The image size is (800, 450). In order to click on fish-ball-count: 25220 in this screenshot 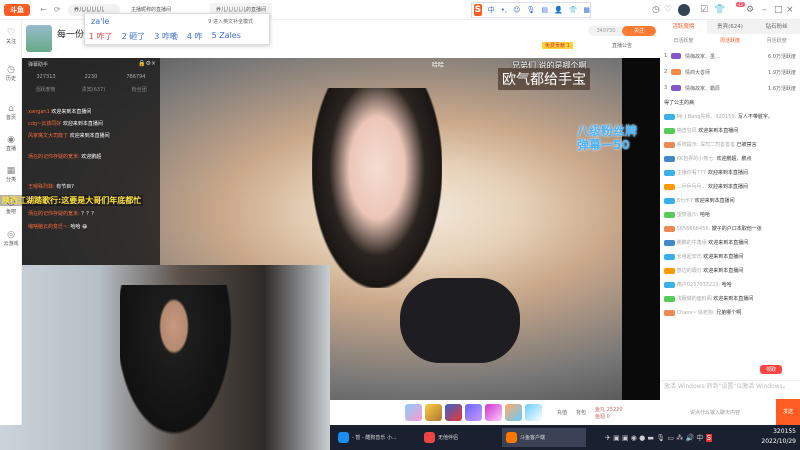, I will do `click(614, 409)`.